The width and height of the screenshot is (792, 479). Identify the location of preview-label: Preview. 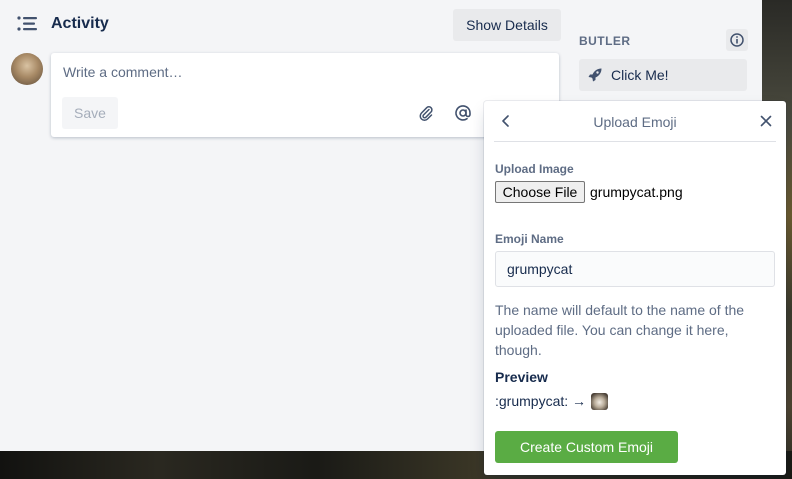
(521, 377).